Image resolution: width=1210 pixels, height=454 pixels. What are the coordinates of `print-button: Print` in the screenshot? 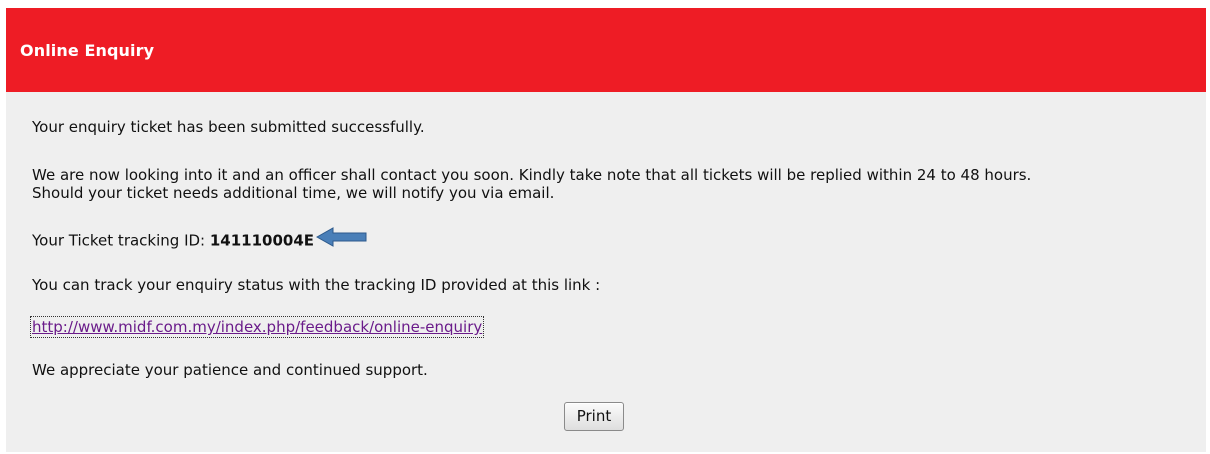 It's located at (594, 416).